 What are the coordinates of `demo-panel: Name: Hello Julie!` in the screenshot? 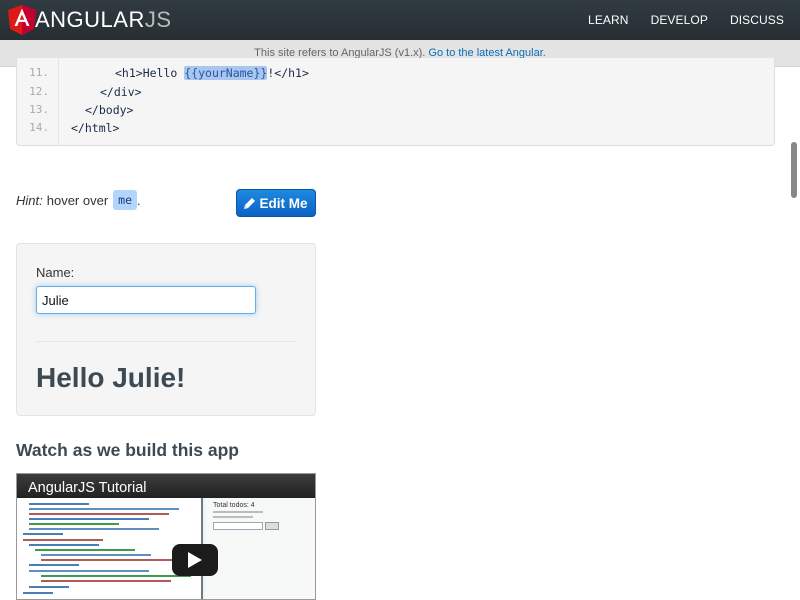 It's located at (166, 329).